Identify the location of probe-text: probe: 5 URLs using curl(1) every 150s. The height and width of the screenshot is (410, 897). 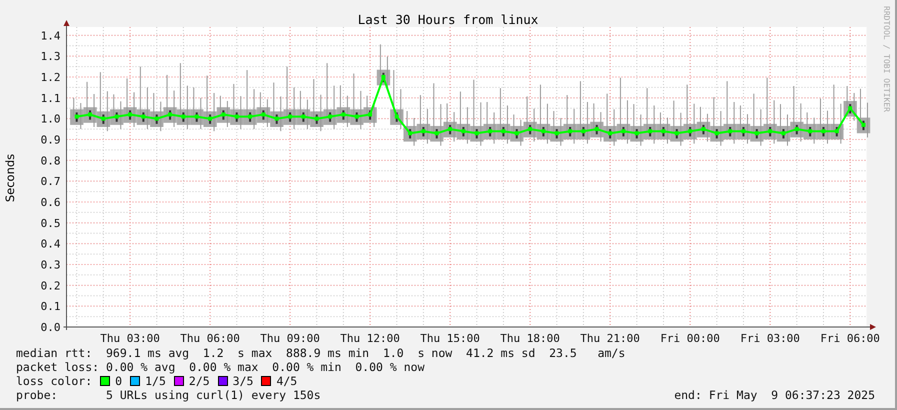
(168, 395).